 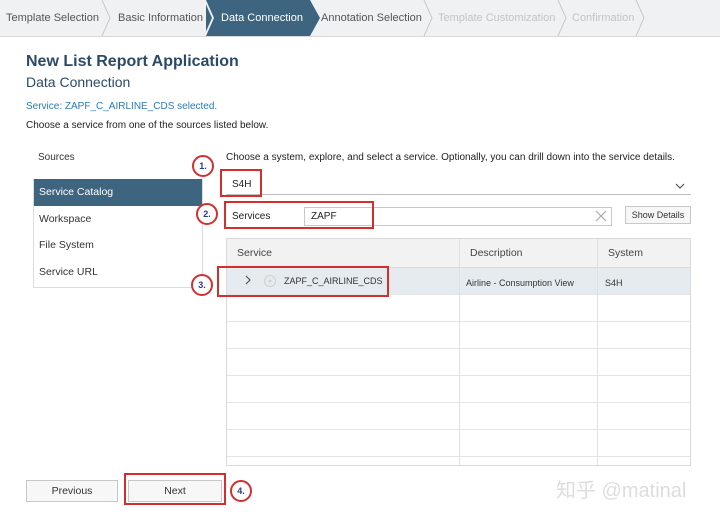 What do you see at coordinates (53, 18) in the screenshot?
I see `wizard-step-template-selection: Template Selection` at bounding box center [53, 18].